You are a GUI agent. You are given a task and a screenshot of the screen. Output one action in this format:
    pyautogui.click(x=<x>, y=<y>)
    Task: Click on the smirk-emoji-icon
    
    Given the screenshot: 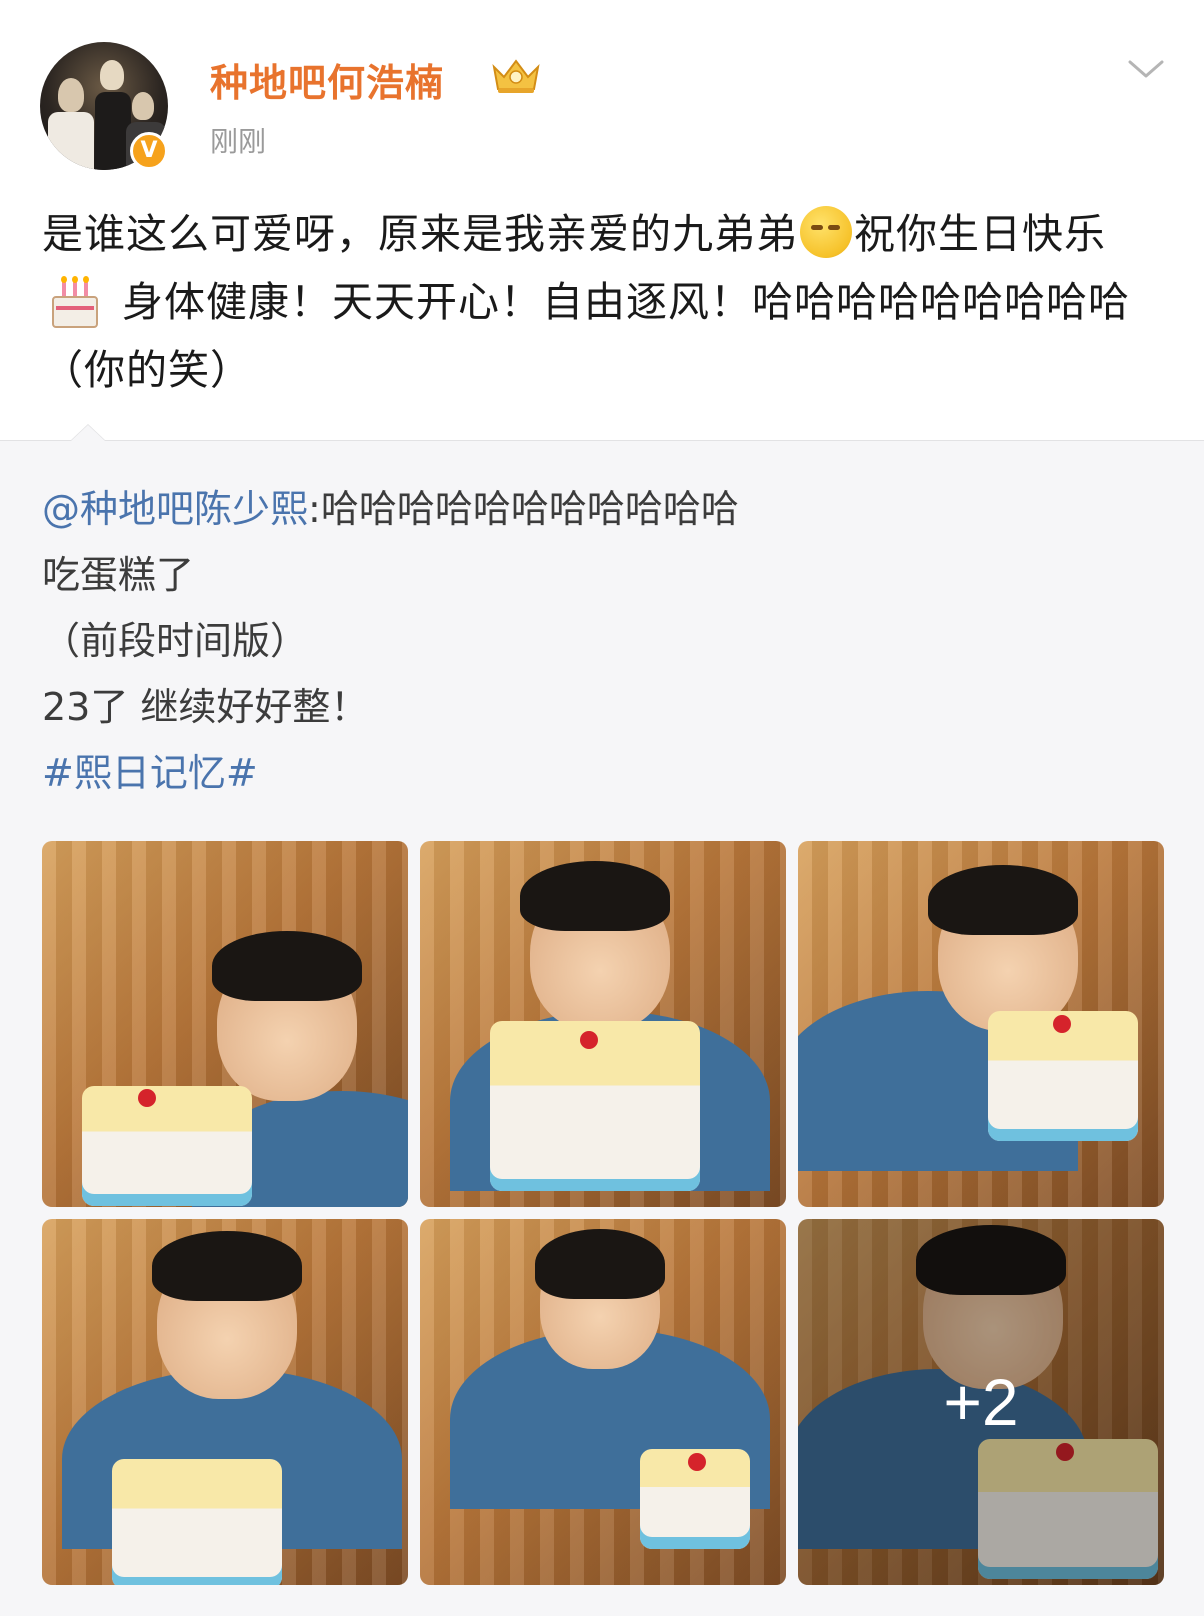 What is the action you would take?
    pyautogui.click(x=826, y=232)
    